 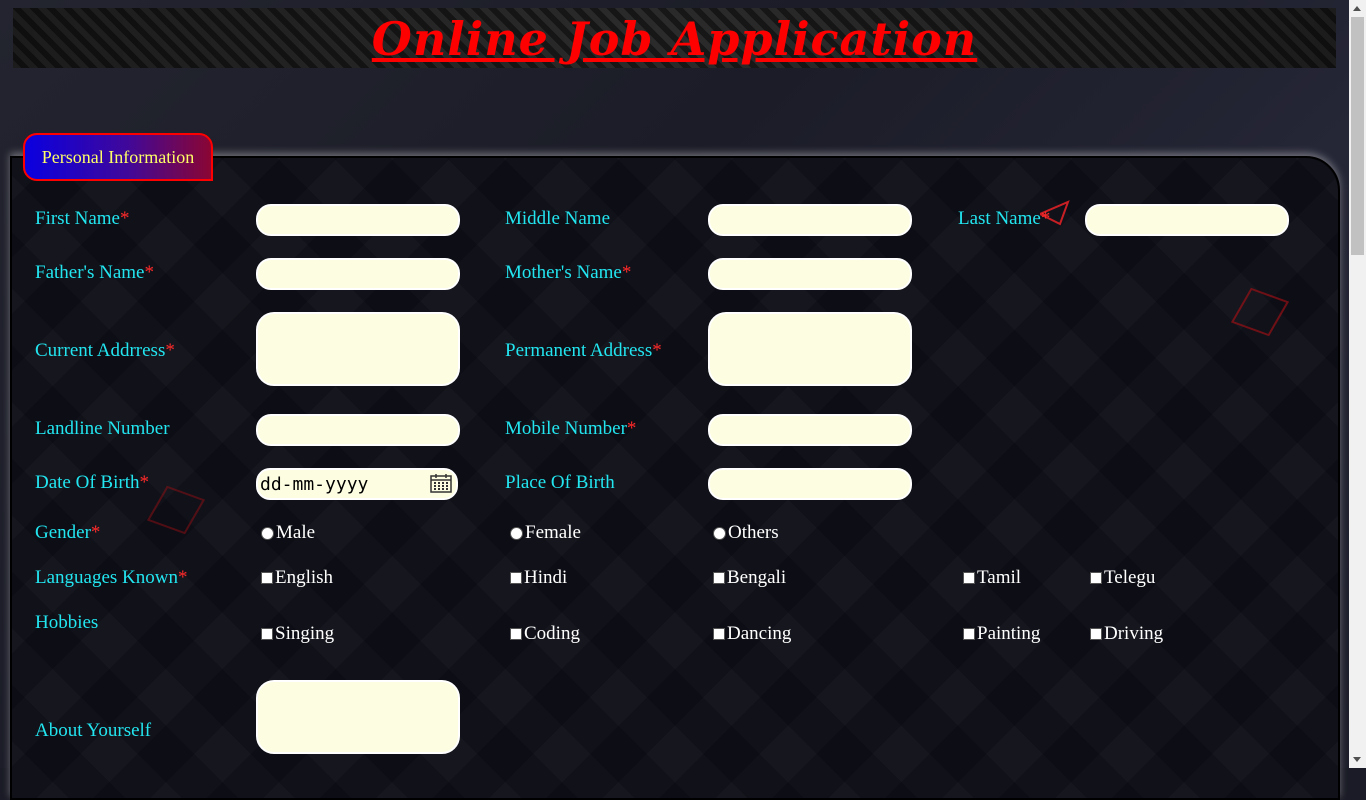 I want to click on place-of-birth-input, so click(x=810, y=484).